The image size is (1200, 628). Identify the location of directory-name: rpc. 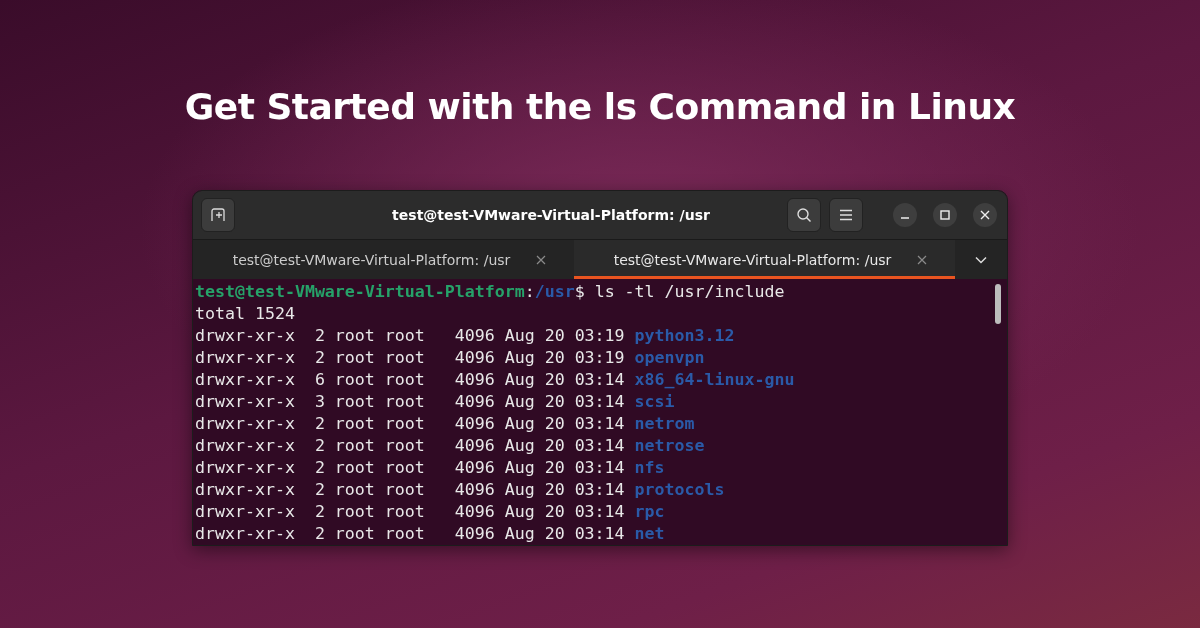
(649, 512).